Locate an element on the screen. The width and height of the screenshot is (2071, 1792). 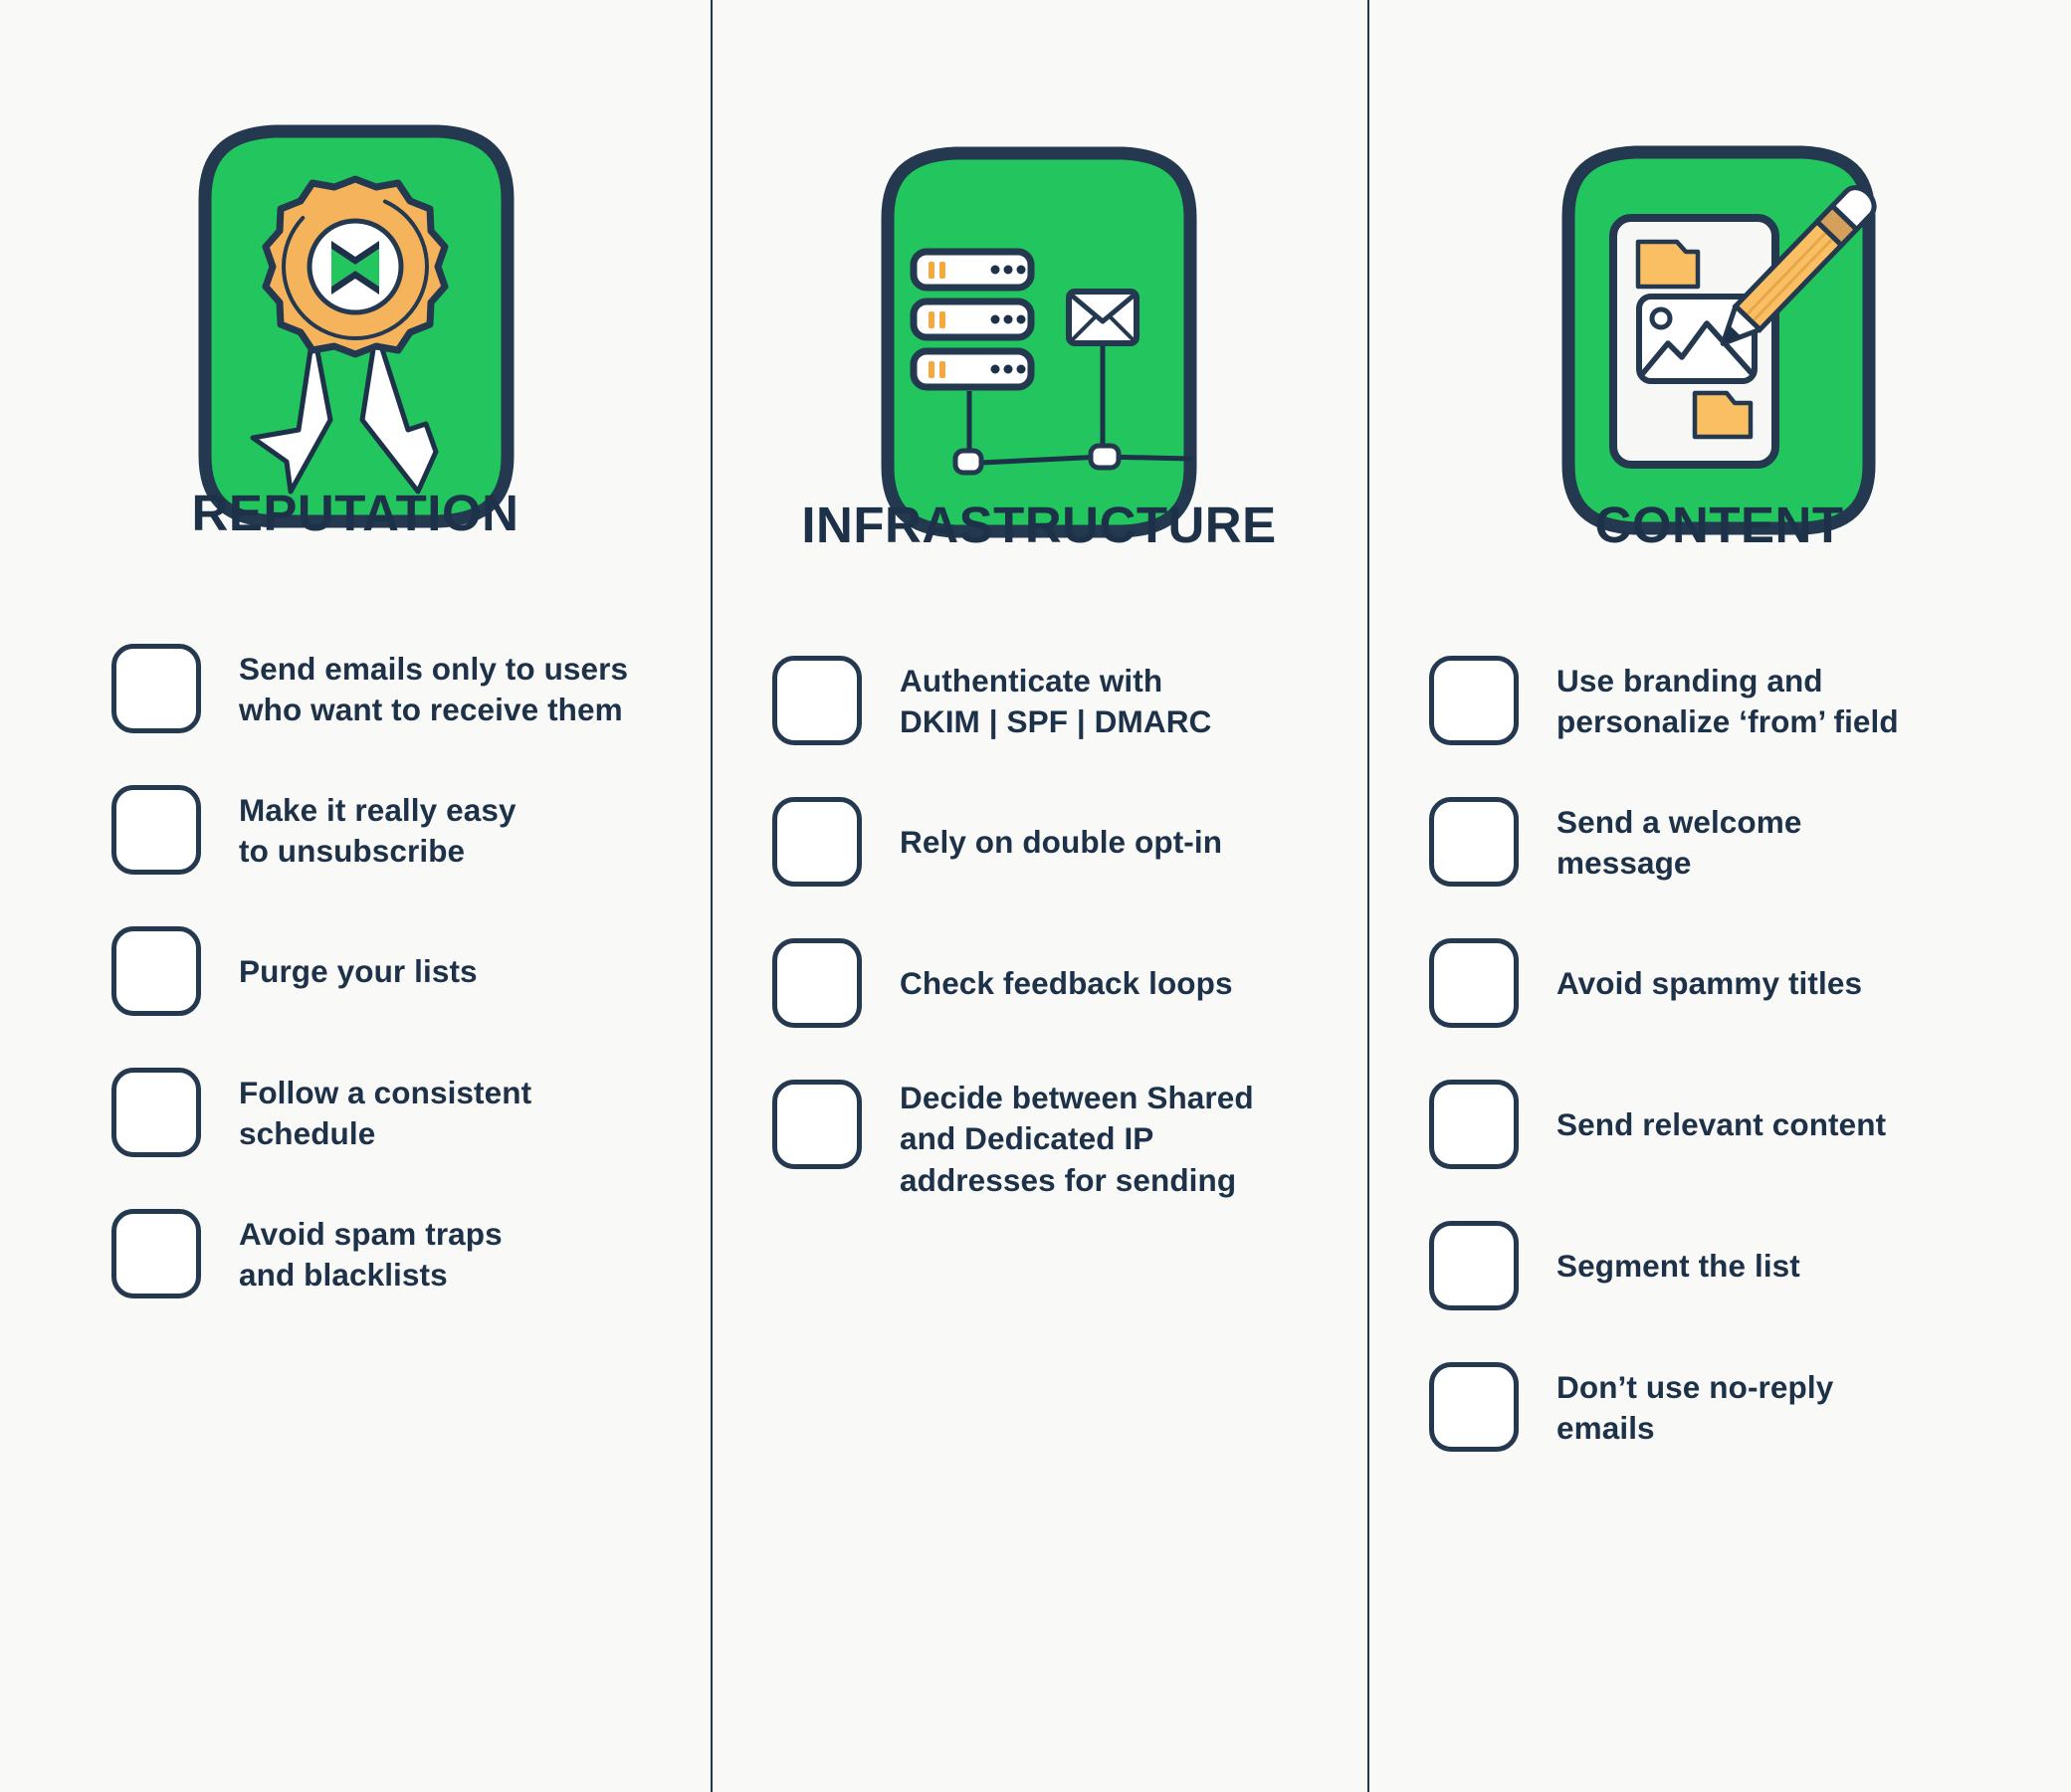
checklist-item-label: Avoid spammy titles is located at coordinates (1709, 983).